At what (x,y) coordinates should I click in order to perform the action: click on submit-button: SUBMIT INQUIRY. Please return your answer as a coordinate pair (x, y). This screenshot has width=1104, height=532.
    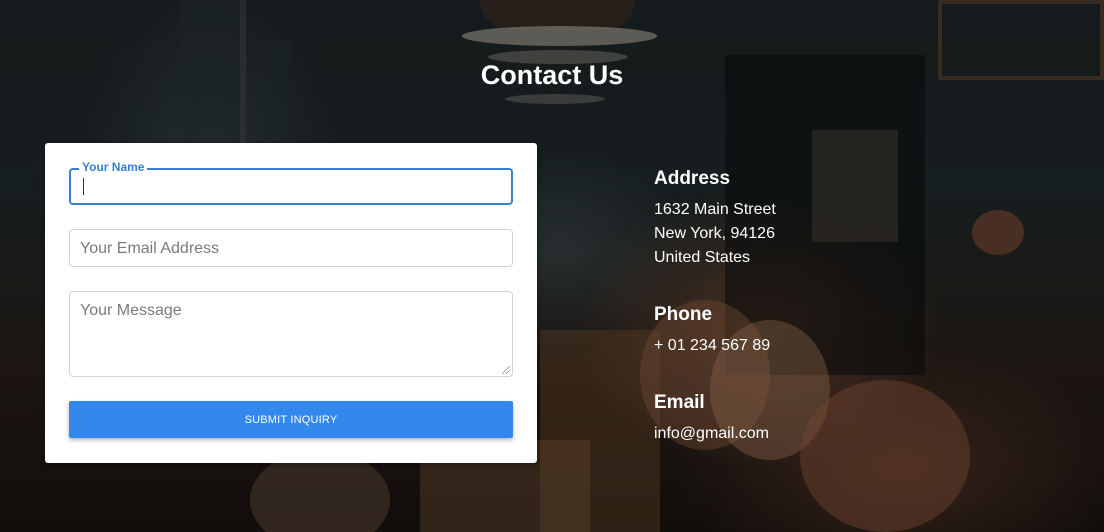
    Looking at the image, I should click on (291, 419).